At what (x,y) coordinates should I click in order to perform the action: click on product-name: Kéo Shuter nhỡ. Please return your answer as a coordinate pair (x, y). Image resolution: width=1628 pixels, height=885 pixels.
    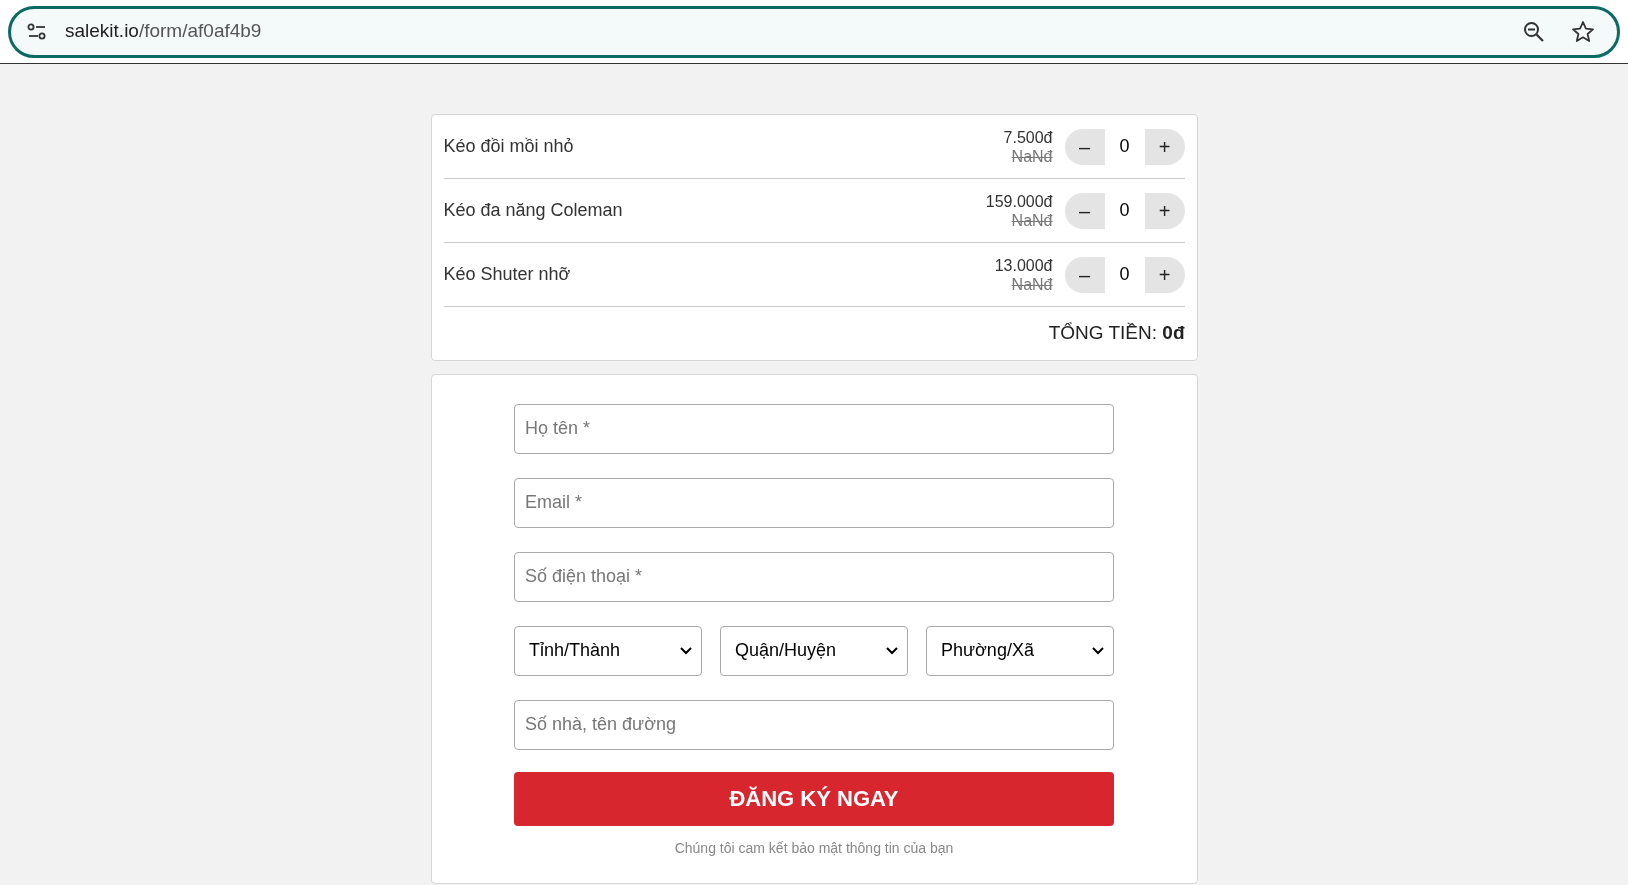
    Looking at the image, I should click on (507, 274).